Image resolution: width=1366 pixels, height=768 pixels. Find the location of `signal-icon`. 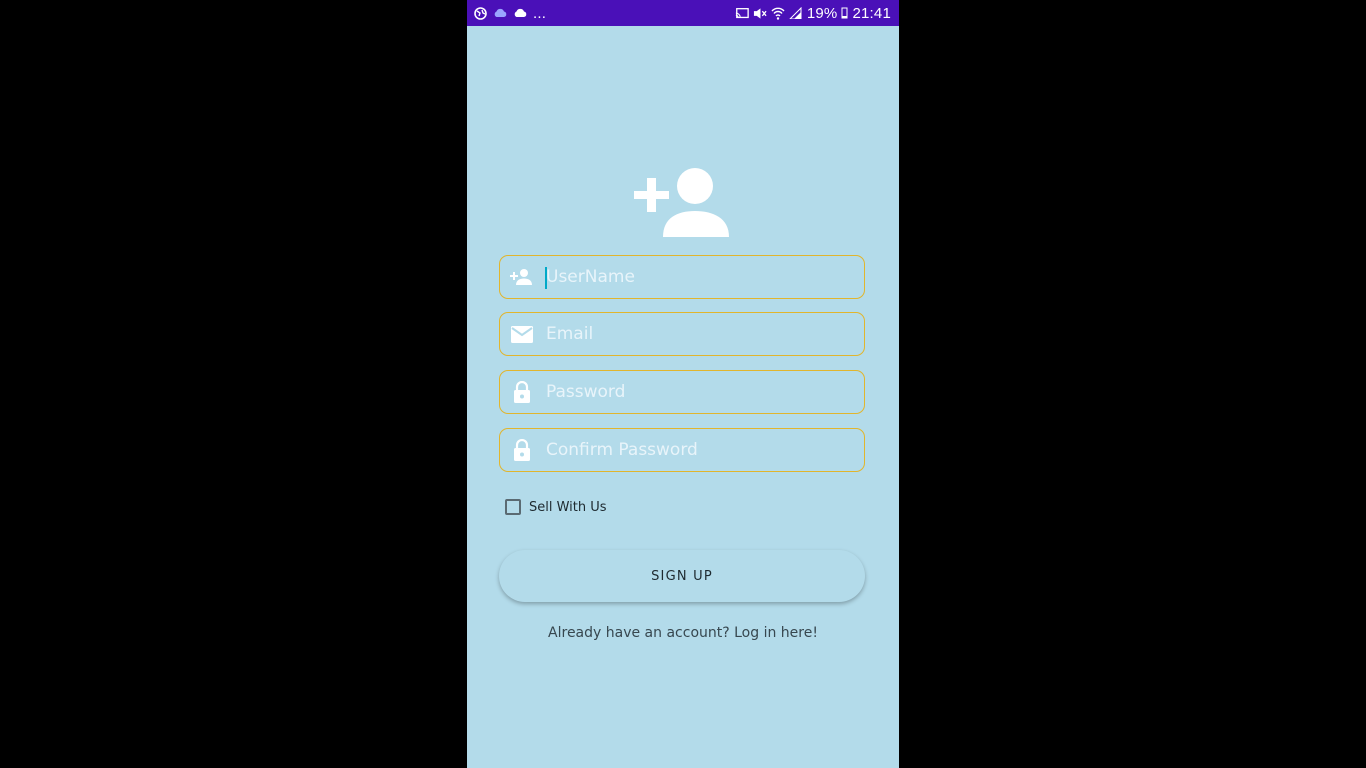

signal-icon is located at coordinates (796, 13).